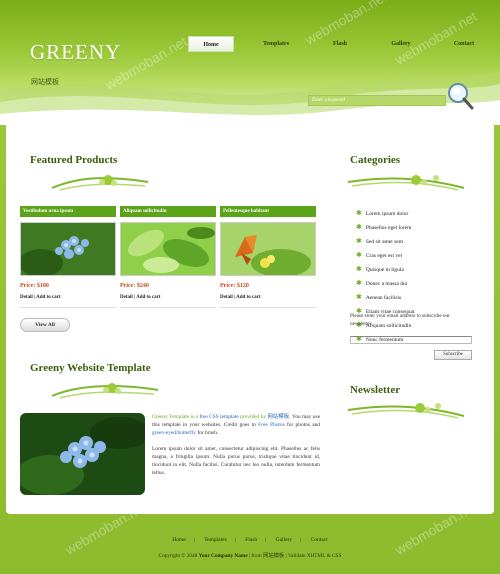 This screenshot has width=500, height=574. I want to click on nav-templates: Templates, so click(276, 44).